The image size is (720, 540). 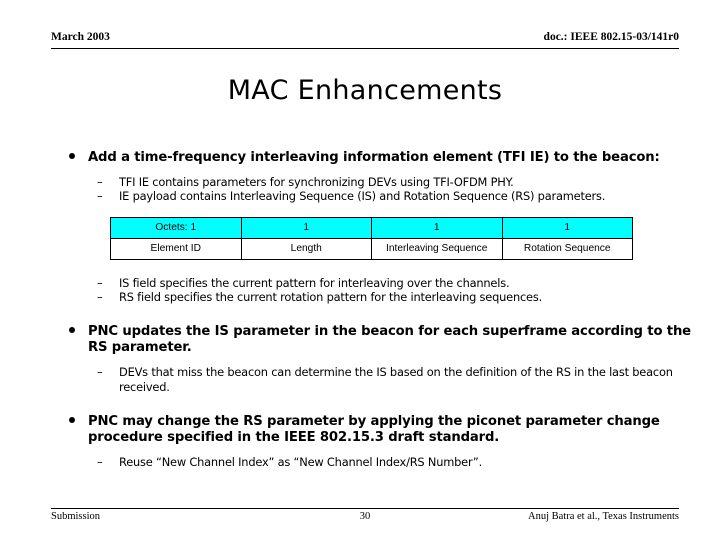 What do you see at coordinates (306, 227) in the screenshot?
I see `table-cell-octets-2: 1` at bounding box center [306, 227].